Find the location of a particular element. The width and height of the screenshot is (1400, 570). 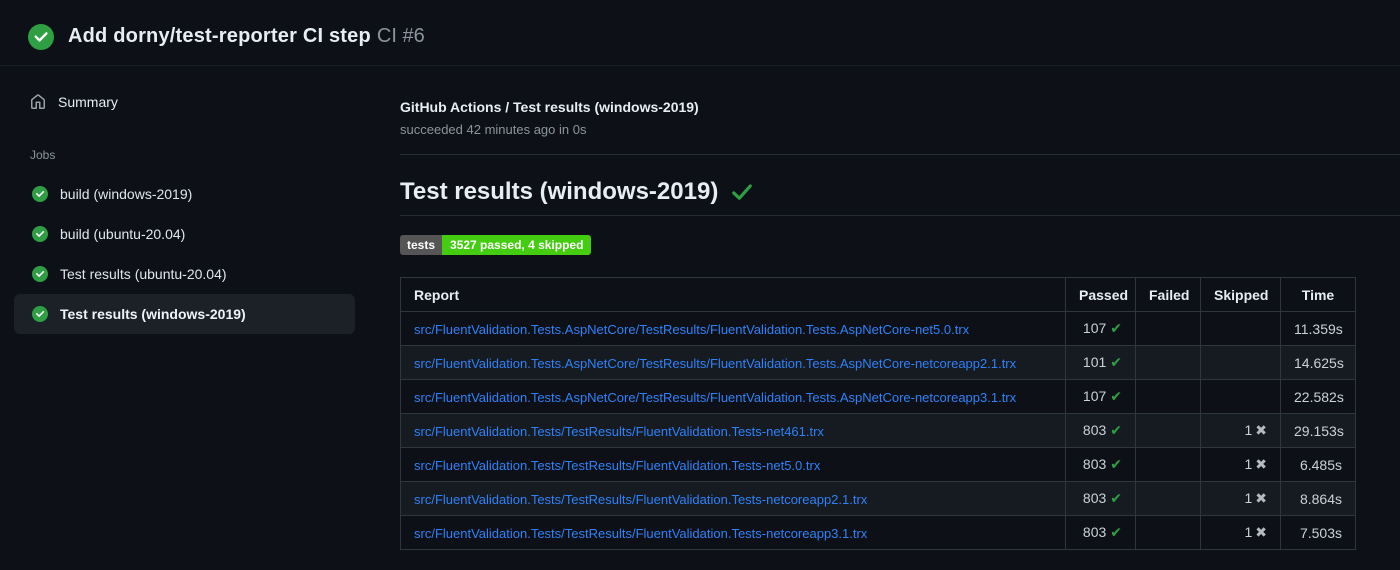

run-title: Add dorny/test-reporter CI step CI #6 is located at coordinates (246, 36).